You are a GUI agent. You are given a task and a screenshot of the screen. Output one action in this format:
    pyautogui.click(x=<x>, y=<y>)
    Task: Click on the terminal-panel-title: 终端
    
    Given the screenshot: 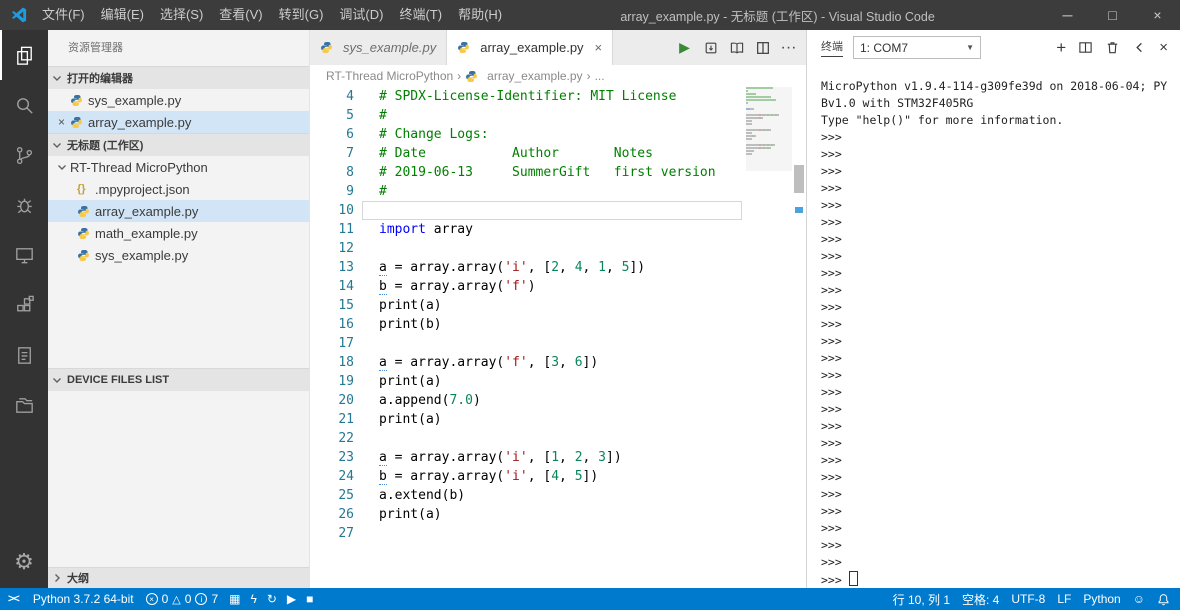 What is the action you would take?
    pyautogui.click(x=832, y=47)
    